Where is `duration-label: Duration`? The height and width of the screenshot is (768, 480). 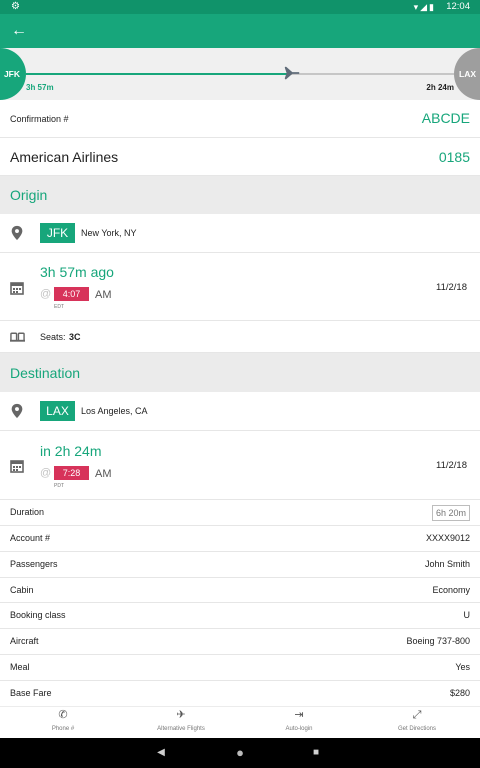 duration-label: Duration is located at coordinates (27, 512).